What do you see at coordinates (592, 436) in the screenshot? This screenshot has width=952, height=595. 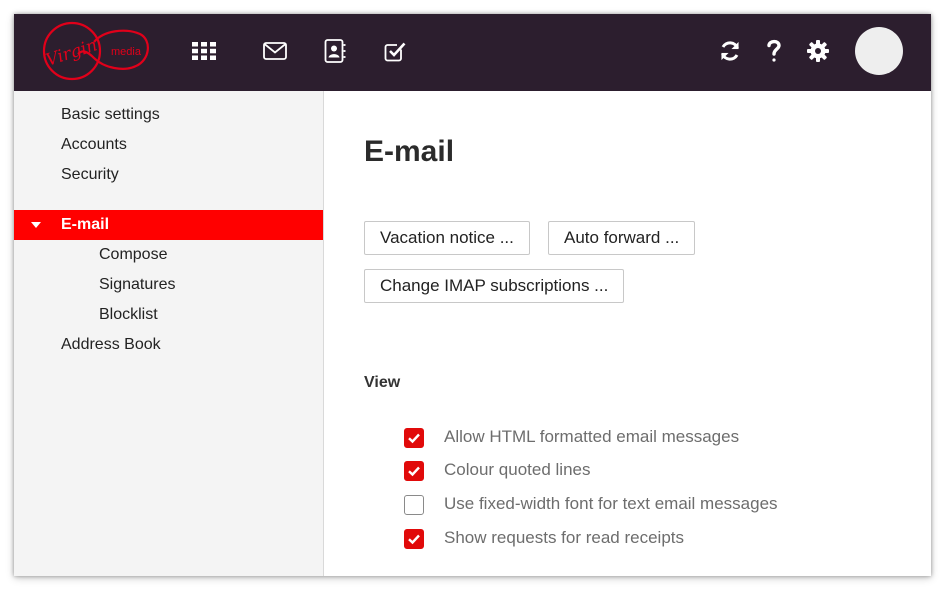 I see `option-label: Allow HTML formatted email messages` at bounding box center [592, 436].